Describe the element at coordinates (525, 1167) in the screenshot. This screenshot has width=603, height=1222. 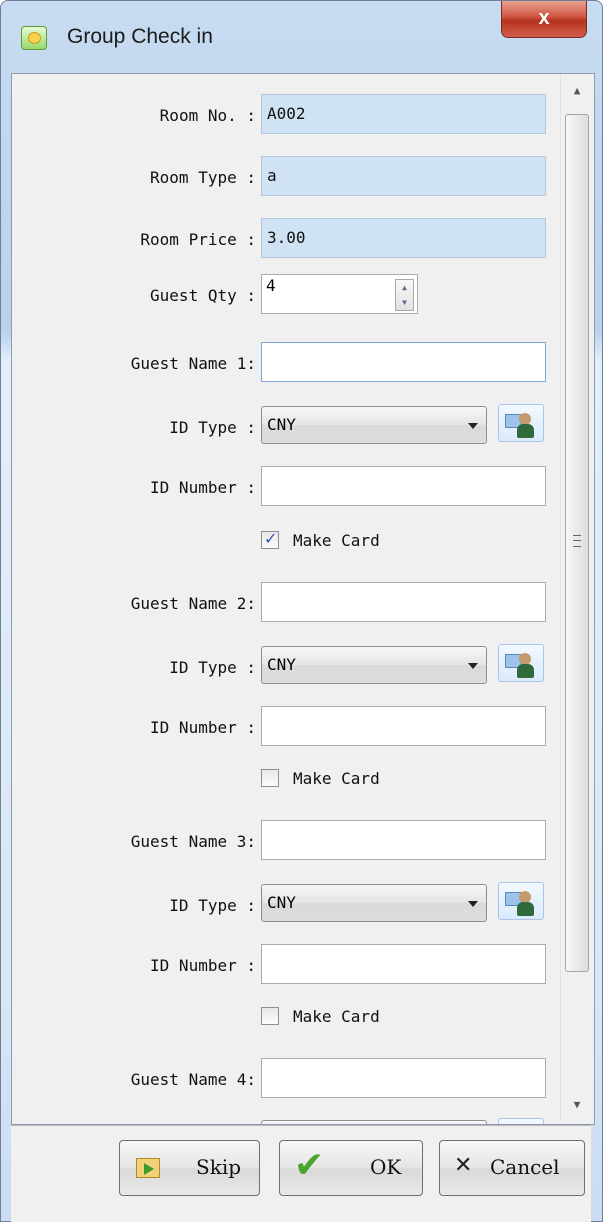
I see `cancel-label: Cancel` at that location.